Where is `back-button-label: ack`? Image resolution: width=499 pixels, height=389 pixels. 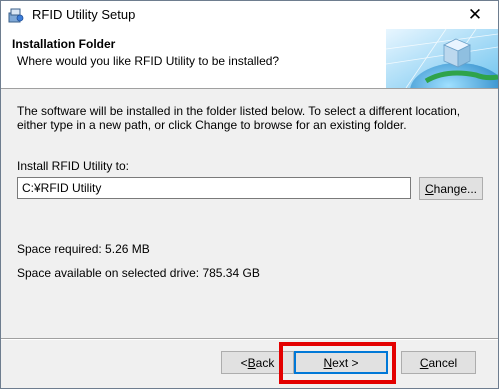 back-button-label: ack is located at coordinates (265, 362).